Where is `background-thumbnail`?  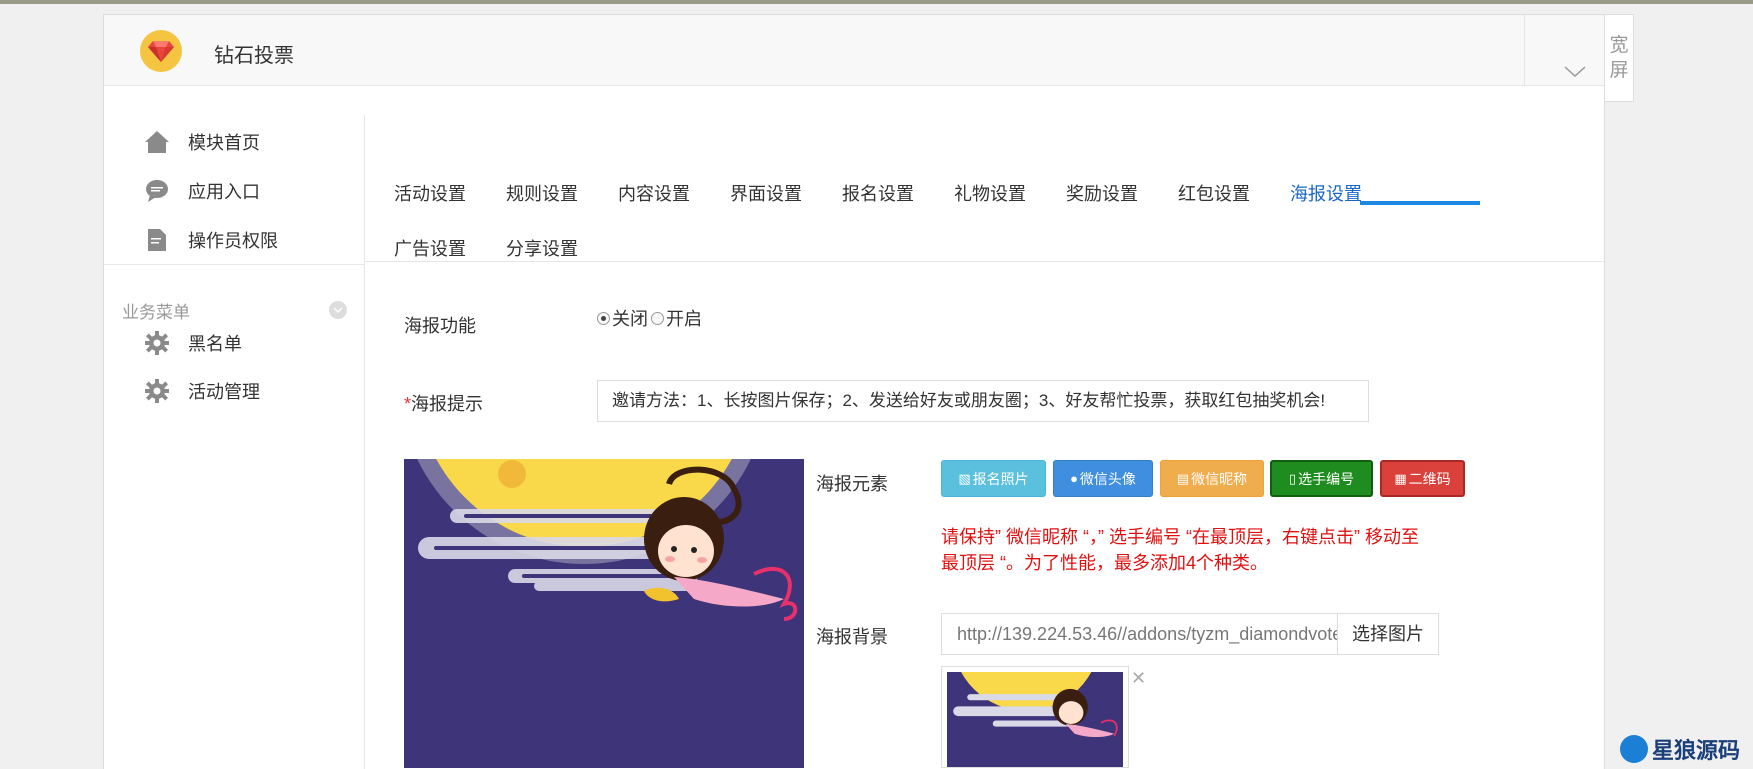
background-thumbnail is located at coordinates (1035, 717).